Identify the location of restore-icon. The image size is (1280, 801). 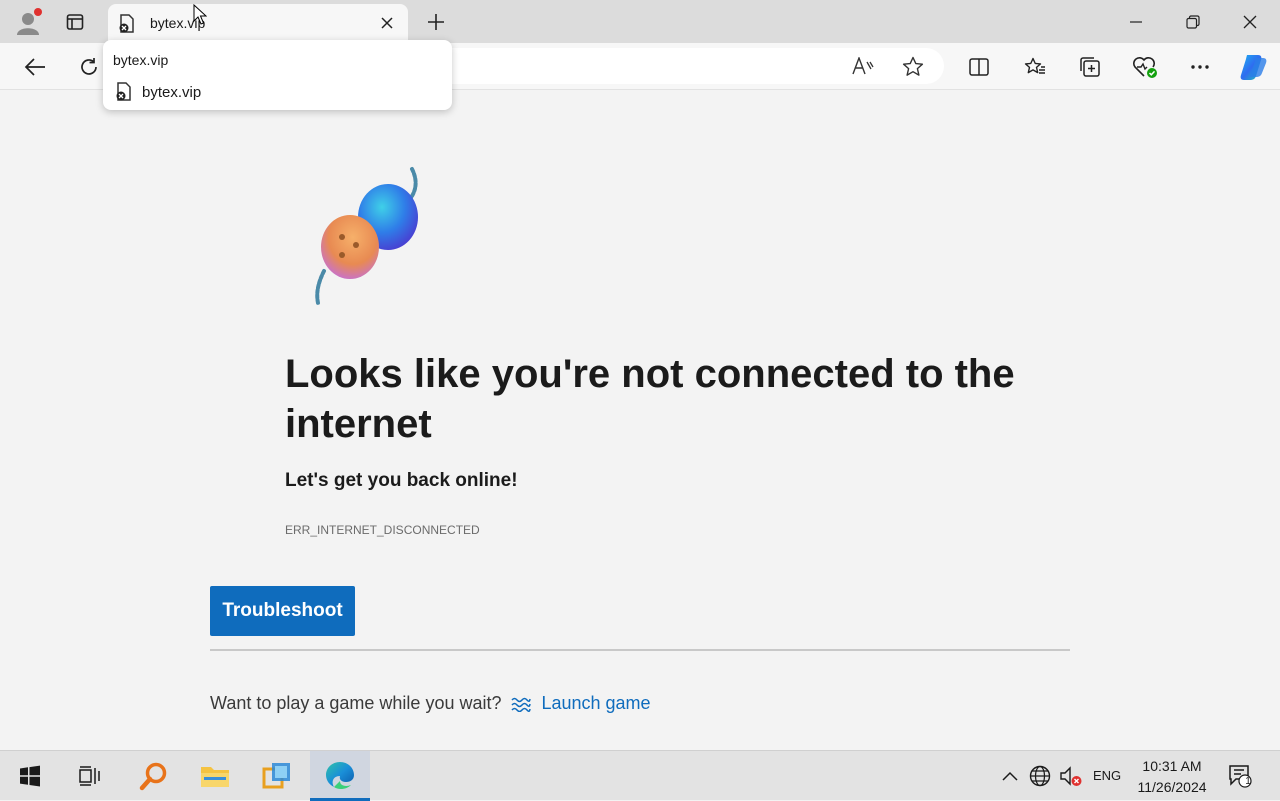
(1193, 21).